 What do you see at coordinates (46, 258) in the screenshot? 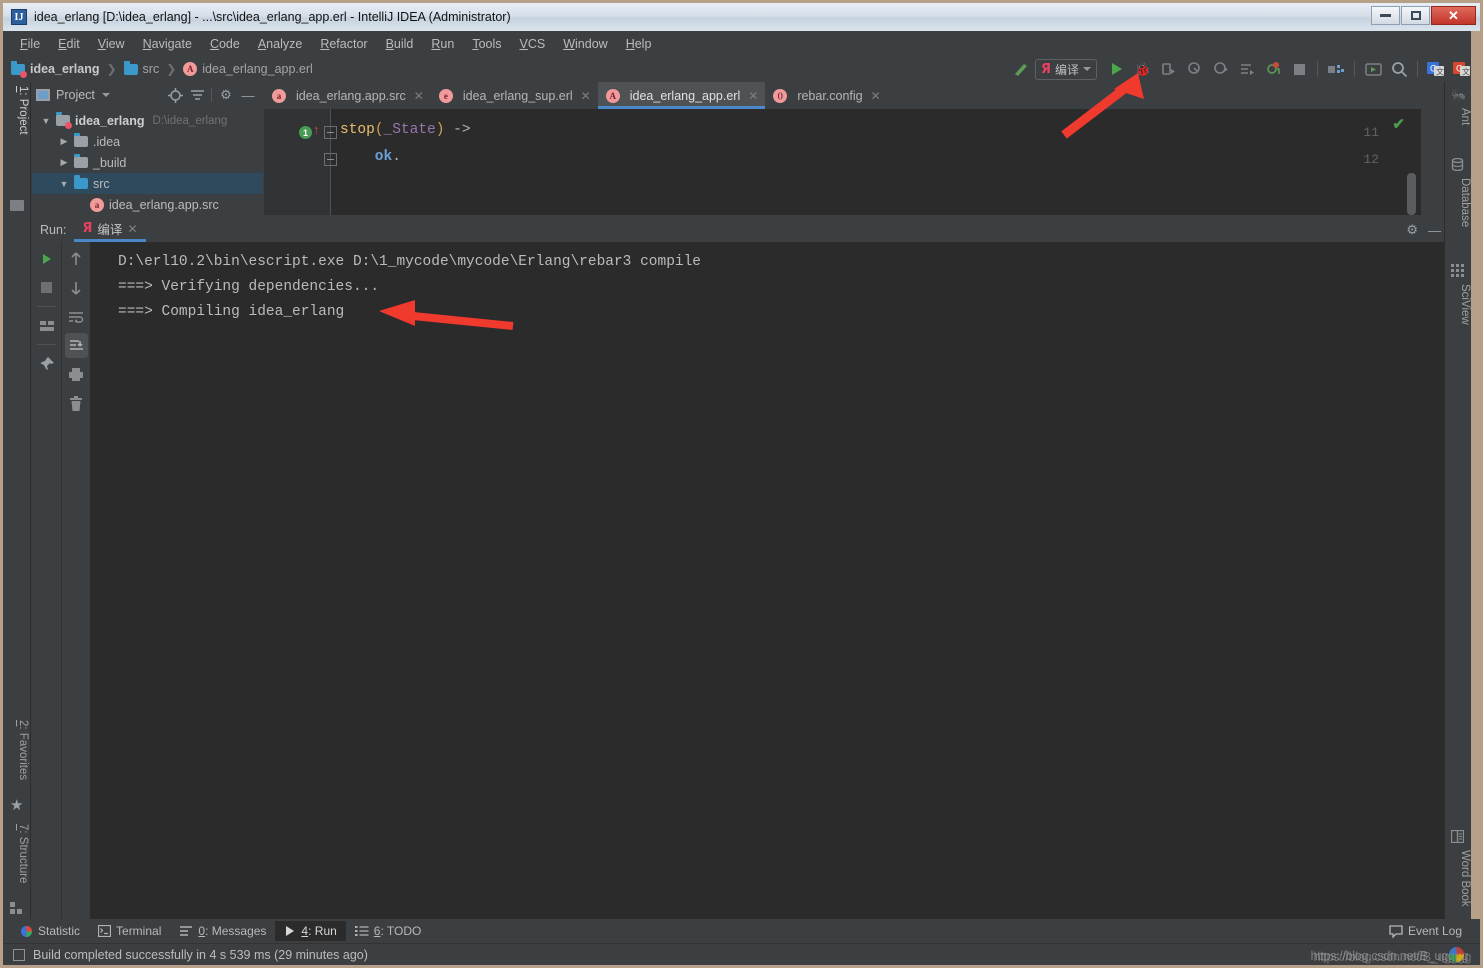
I see `rerun-button` at bounding box center [46, 258].